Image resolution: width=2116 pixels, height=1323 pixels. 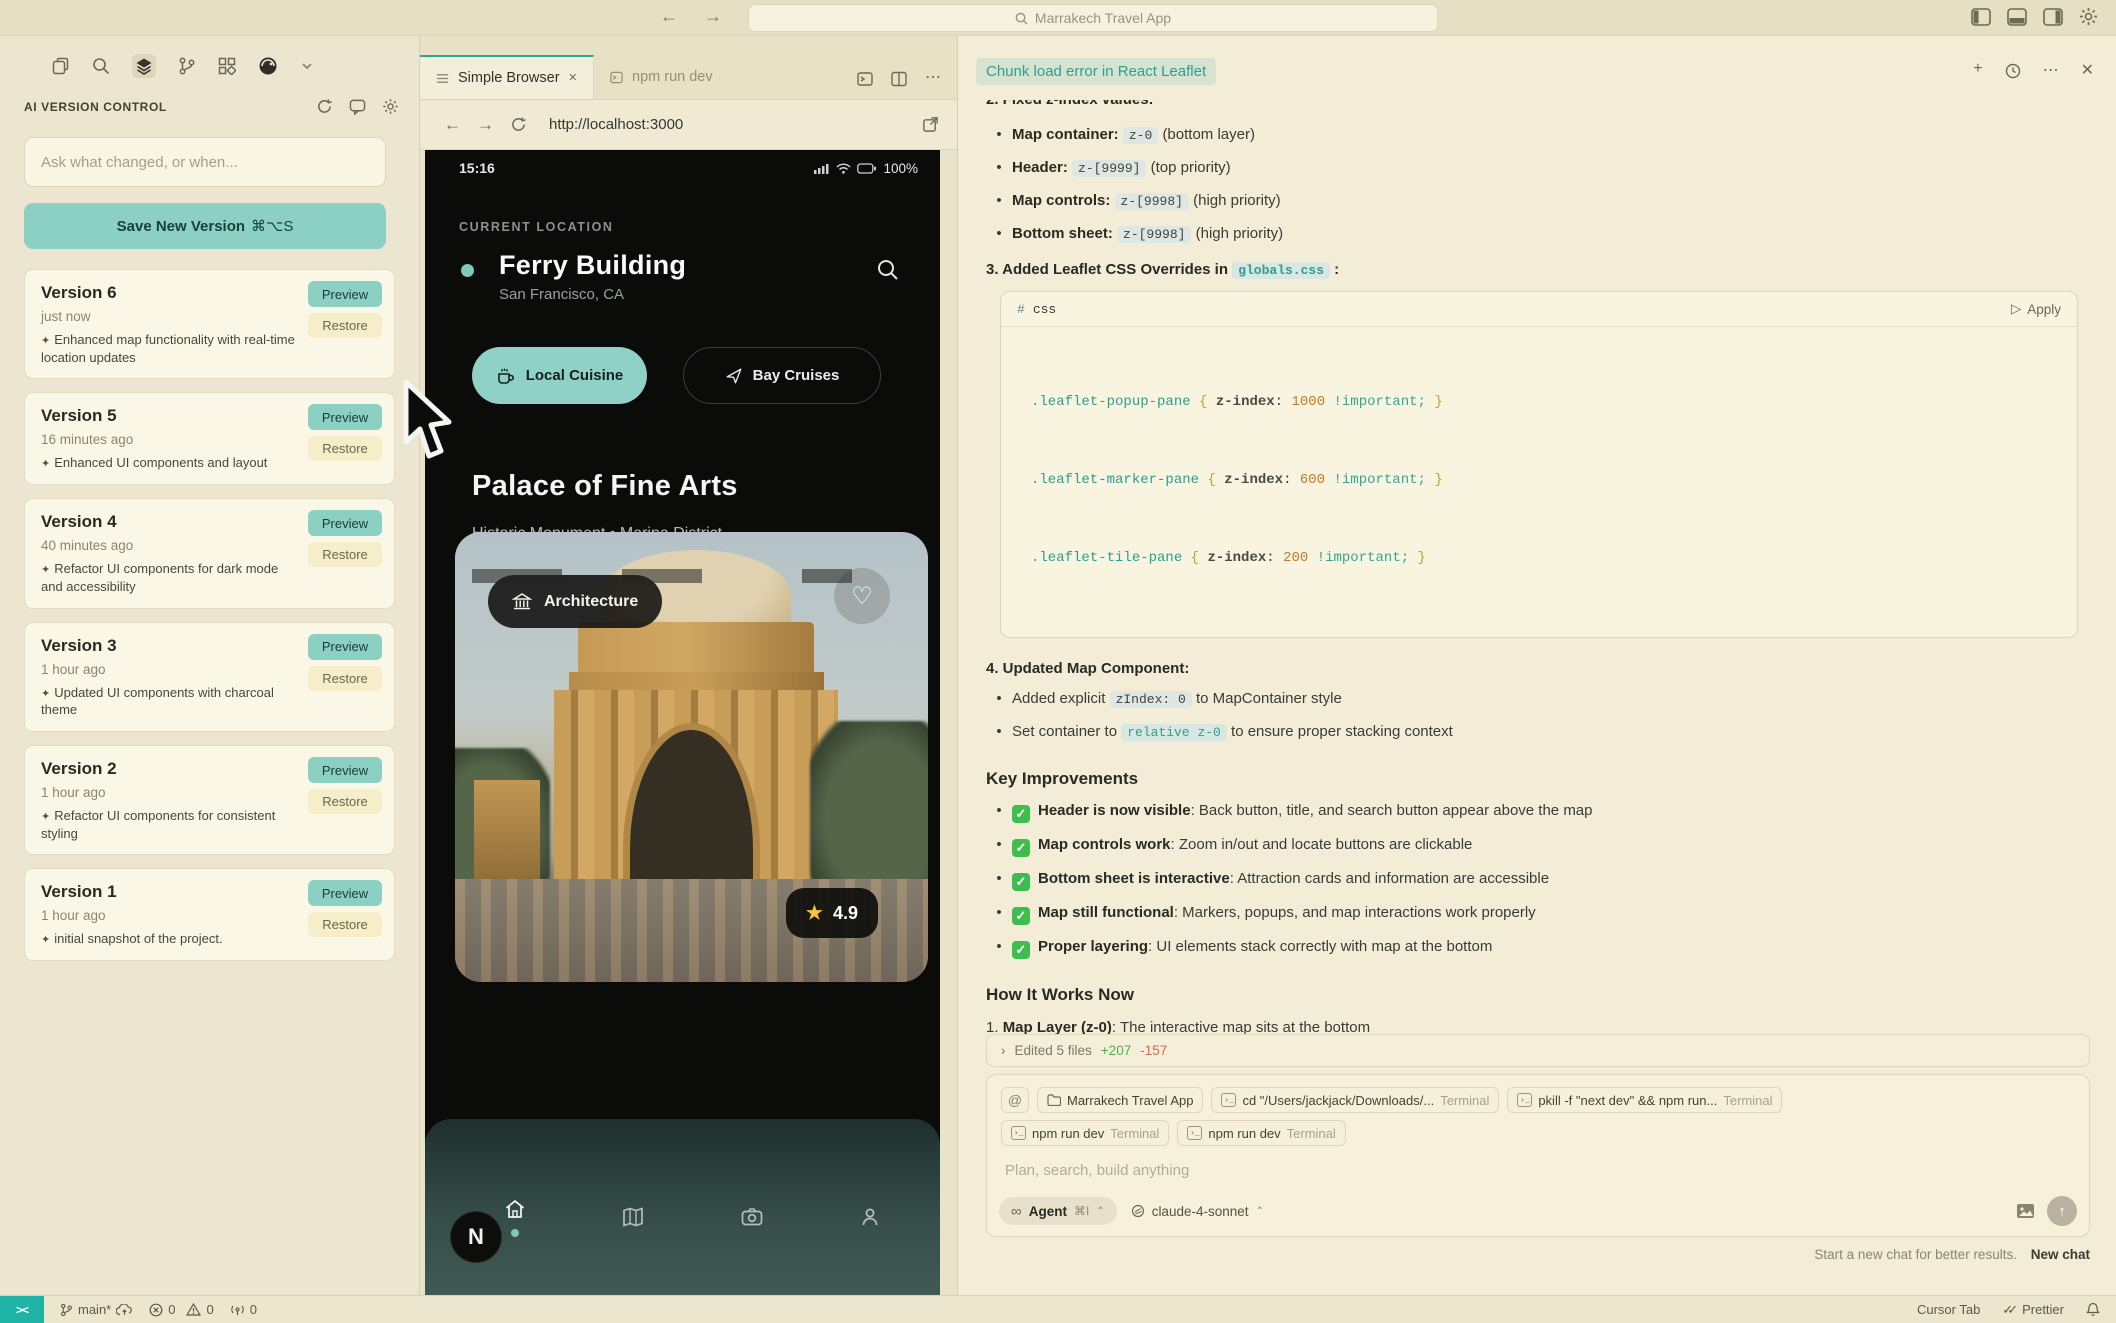 What do you see at coordinates (2062, 1211) in the screenshot?
I see `send-button: ↑` at bounding box center [2062, 1211].